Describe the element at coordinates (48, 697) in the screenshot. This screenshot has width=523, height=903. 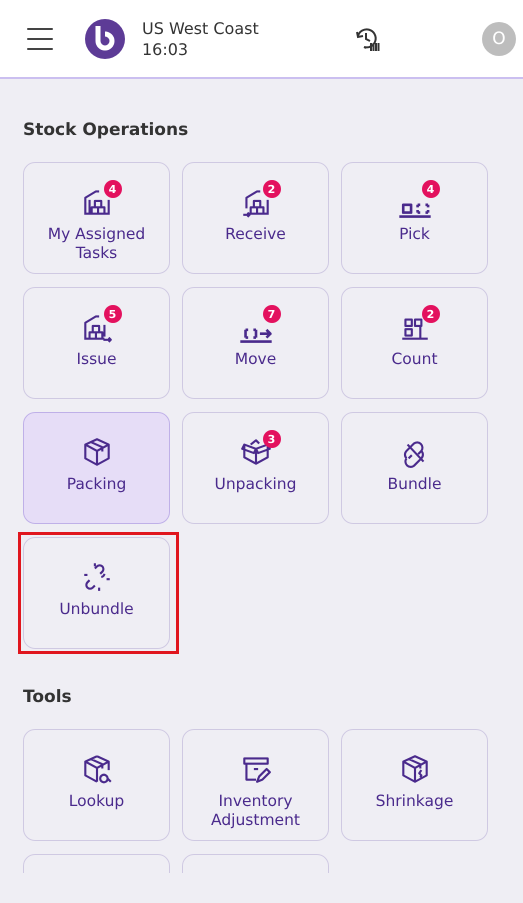
I see `section-title: Tools` at that location.